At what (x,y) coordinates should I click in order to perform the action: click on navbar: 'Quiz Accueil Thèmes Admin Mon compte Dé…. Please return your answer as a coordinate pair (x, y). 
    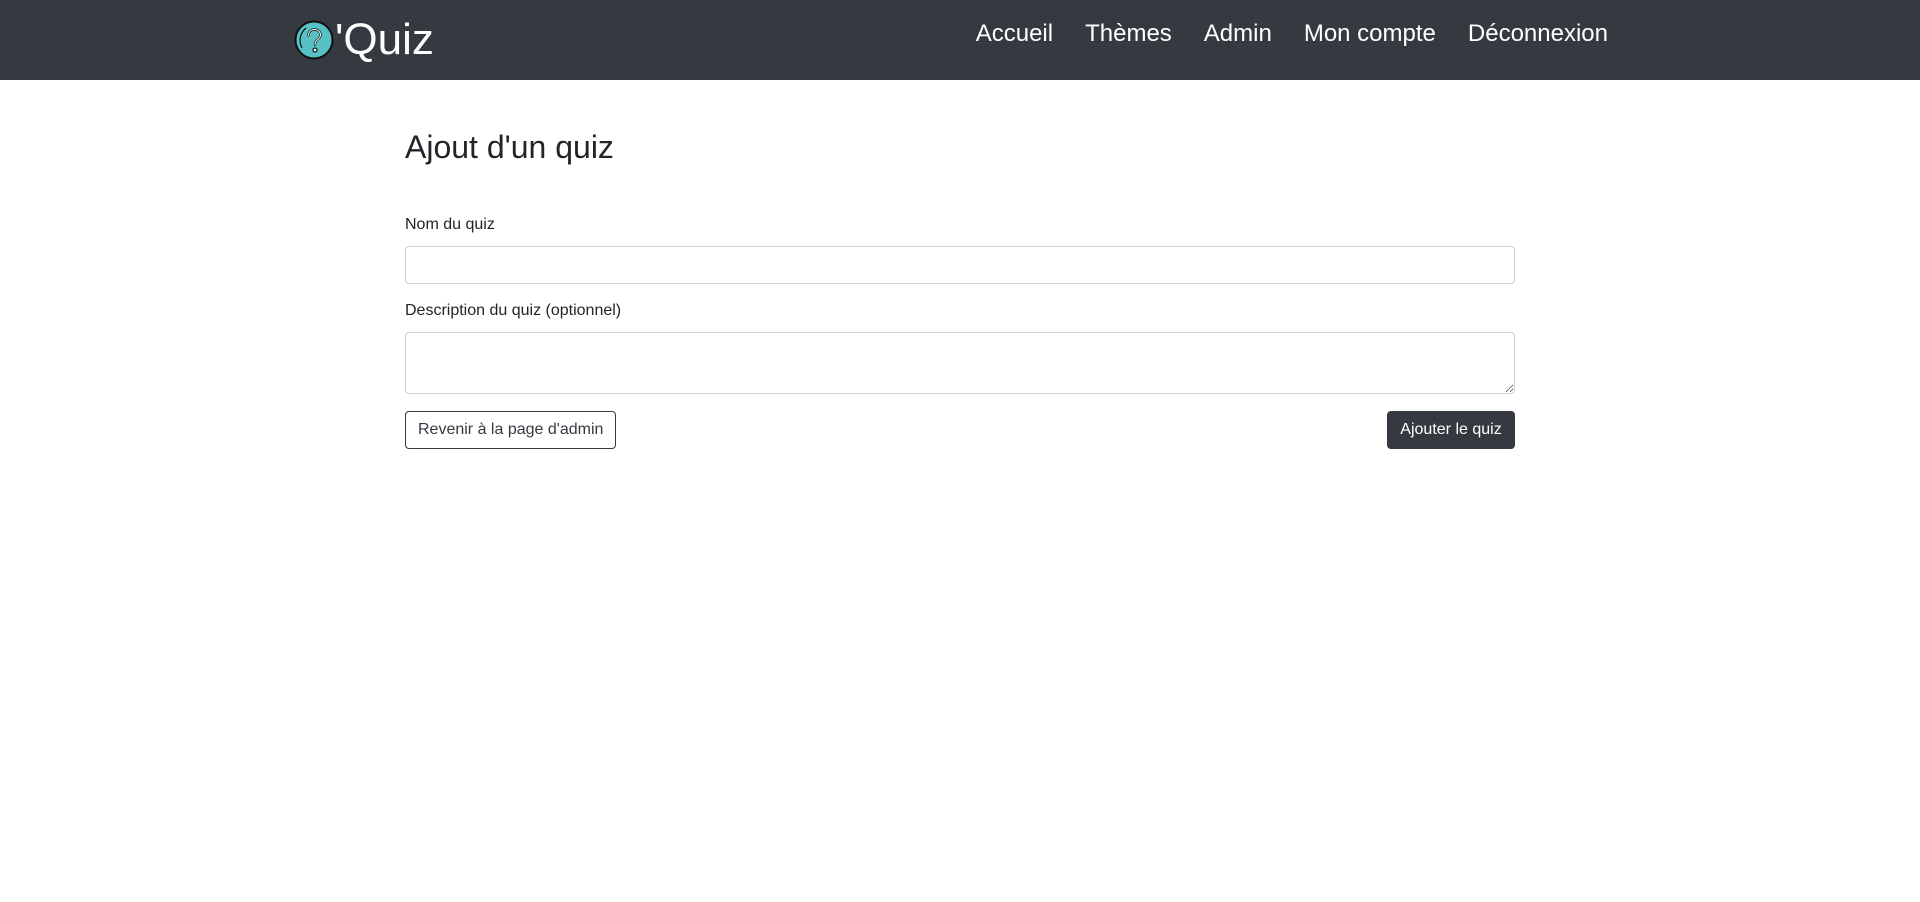
    Looking at the image, I should click on (960, 40).